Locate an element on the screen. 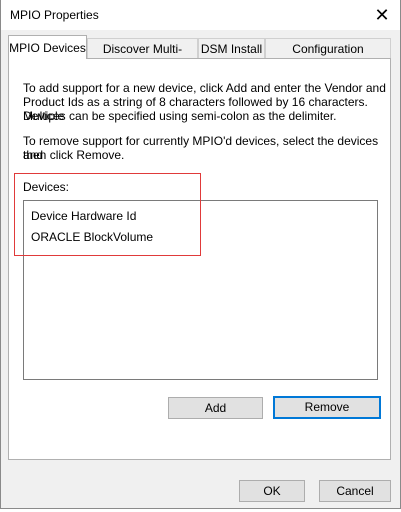  tab-discover-multi-paths: Discover Multi-Paths is located at coordinates (142, 57).